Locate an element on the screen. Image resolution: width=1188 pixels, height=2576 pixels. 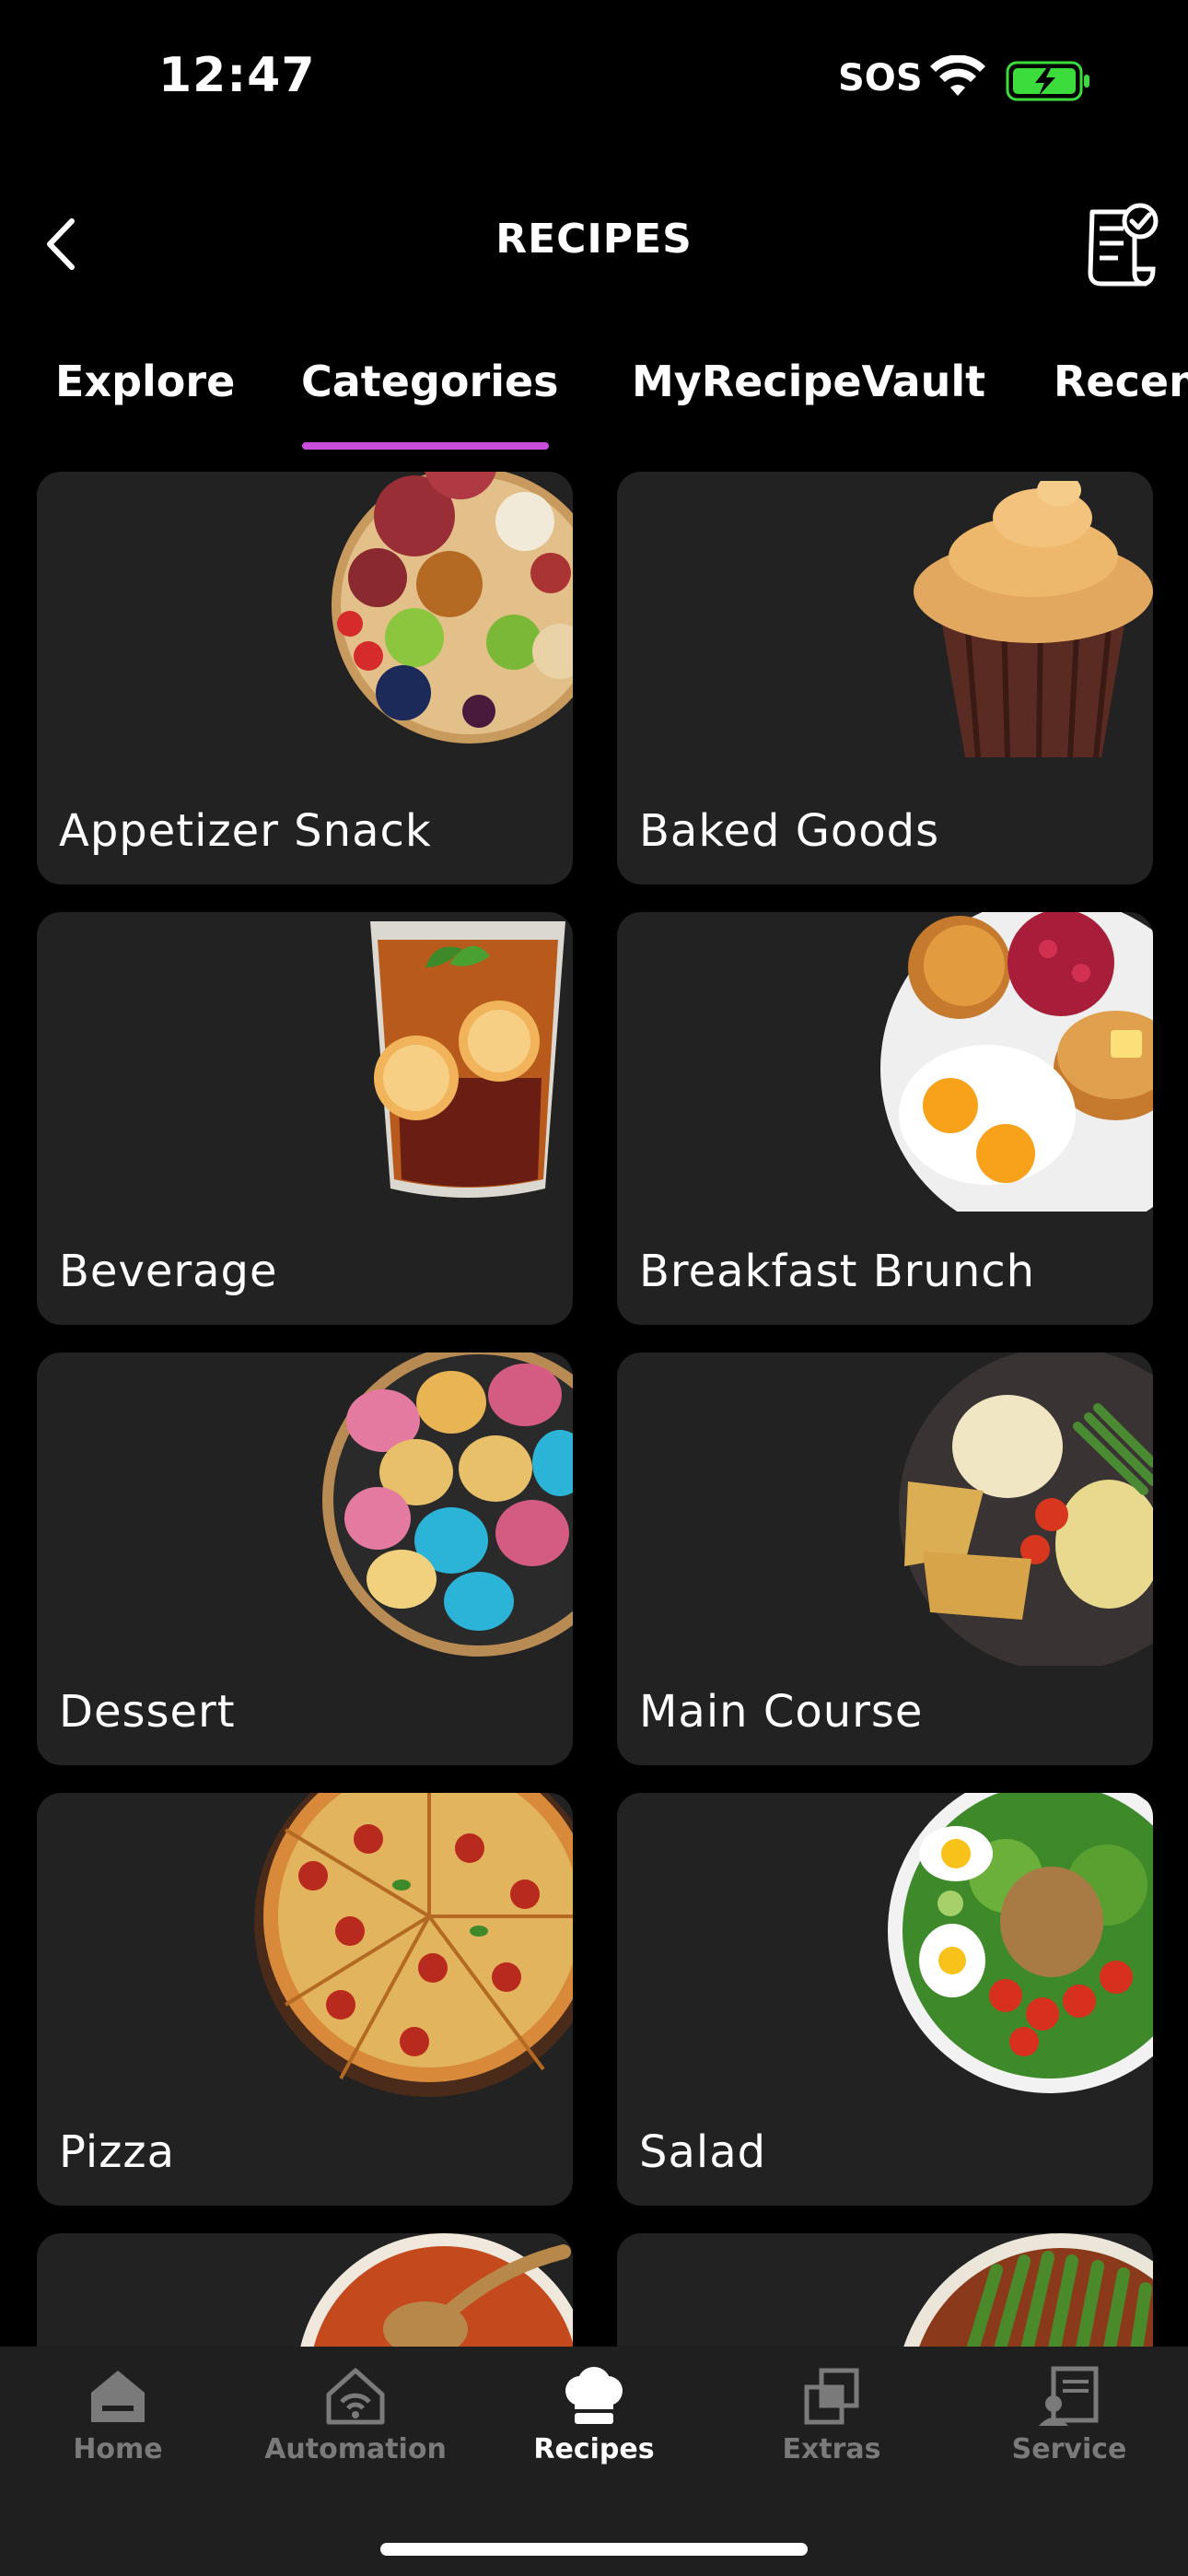
bottom-tab-label: Home is located at coordinates (118, 2449).